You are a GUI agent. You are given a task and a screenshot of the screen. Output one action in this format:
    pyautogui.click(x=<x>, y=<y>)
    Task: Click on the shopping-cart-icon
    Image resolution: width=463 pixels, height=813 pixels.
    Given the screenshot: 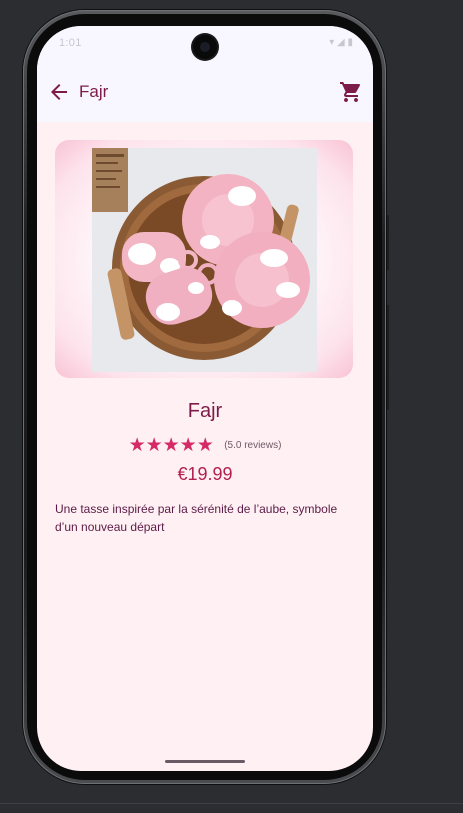 What is the action you would take?
    pyautogui.click(x=350, y=92)
    